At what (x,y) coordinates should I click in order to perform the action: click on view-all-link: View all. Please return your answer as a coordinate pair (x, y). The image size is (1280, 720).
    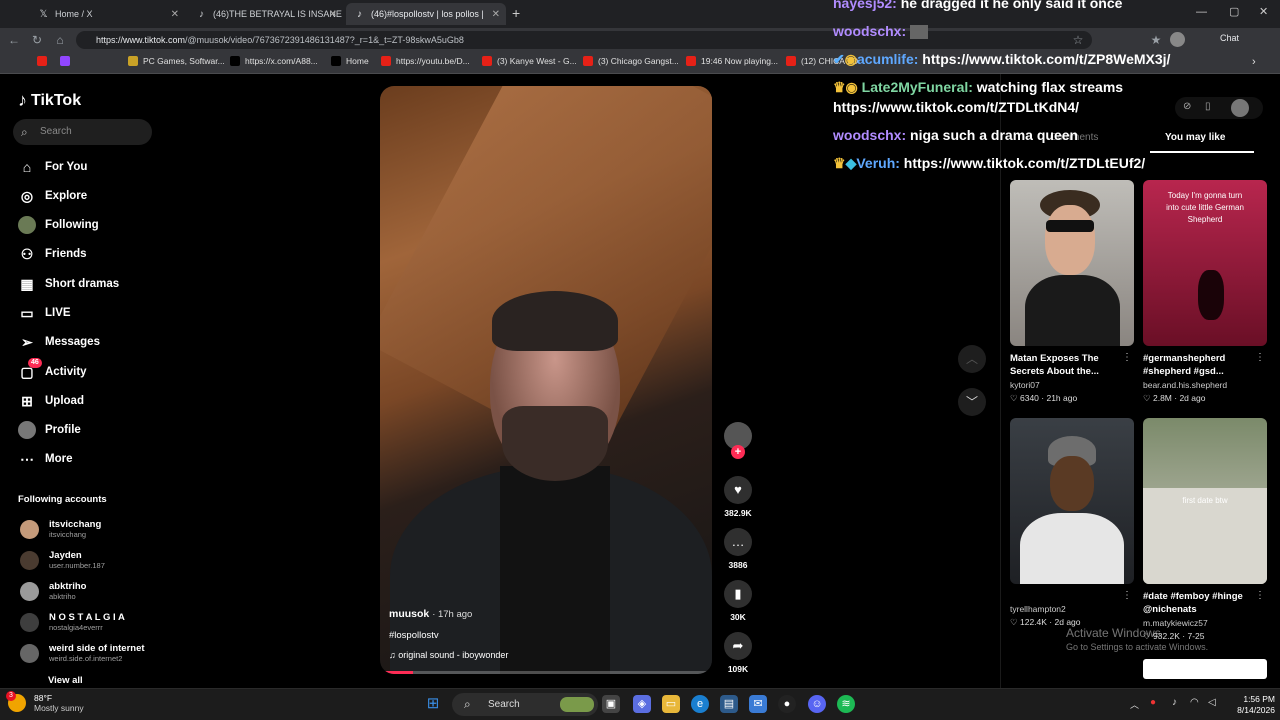
    Looking at the image, I should click on (65, 680).